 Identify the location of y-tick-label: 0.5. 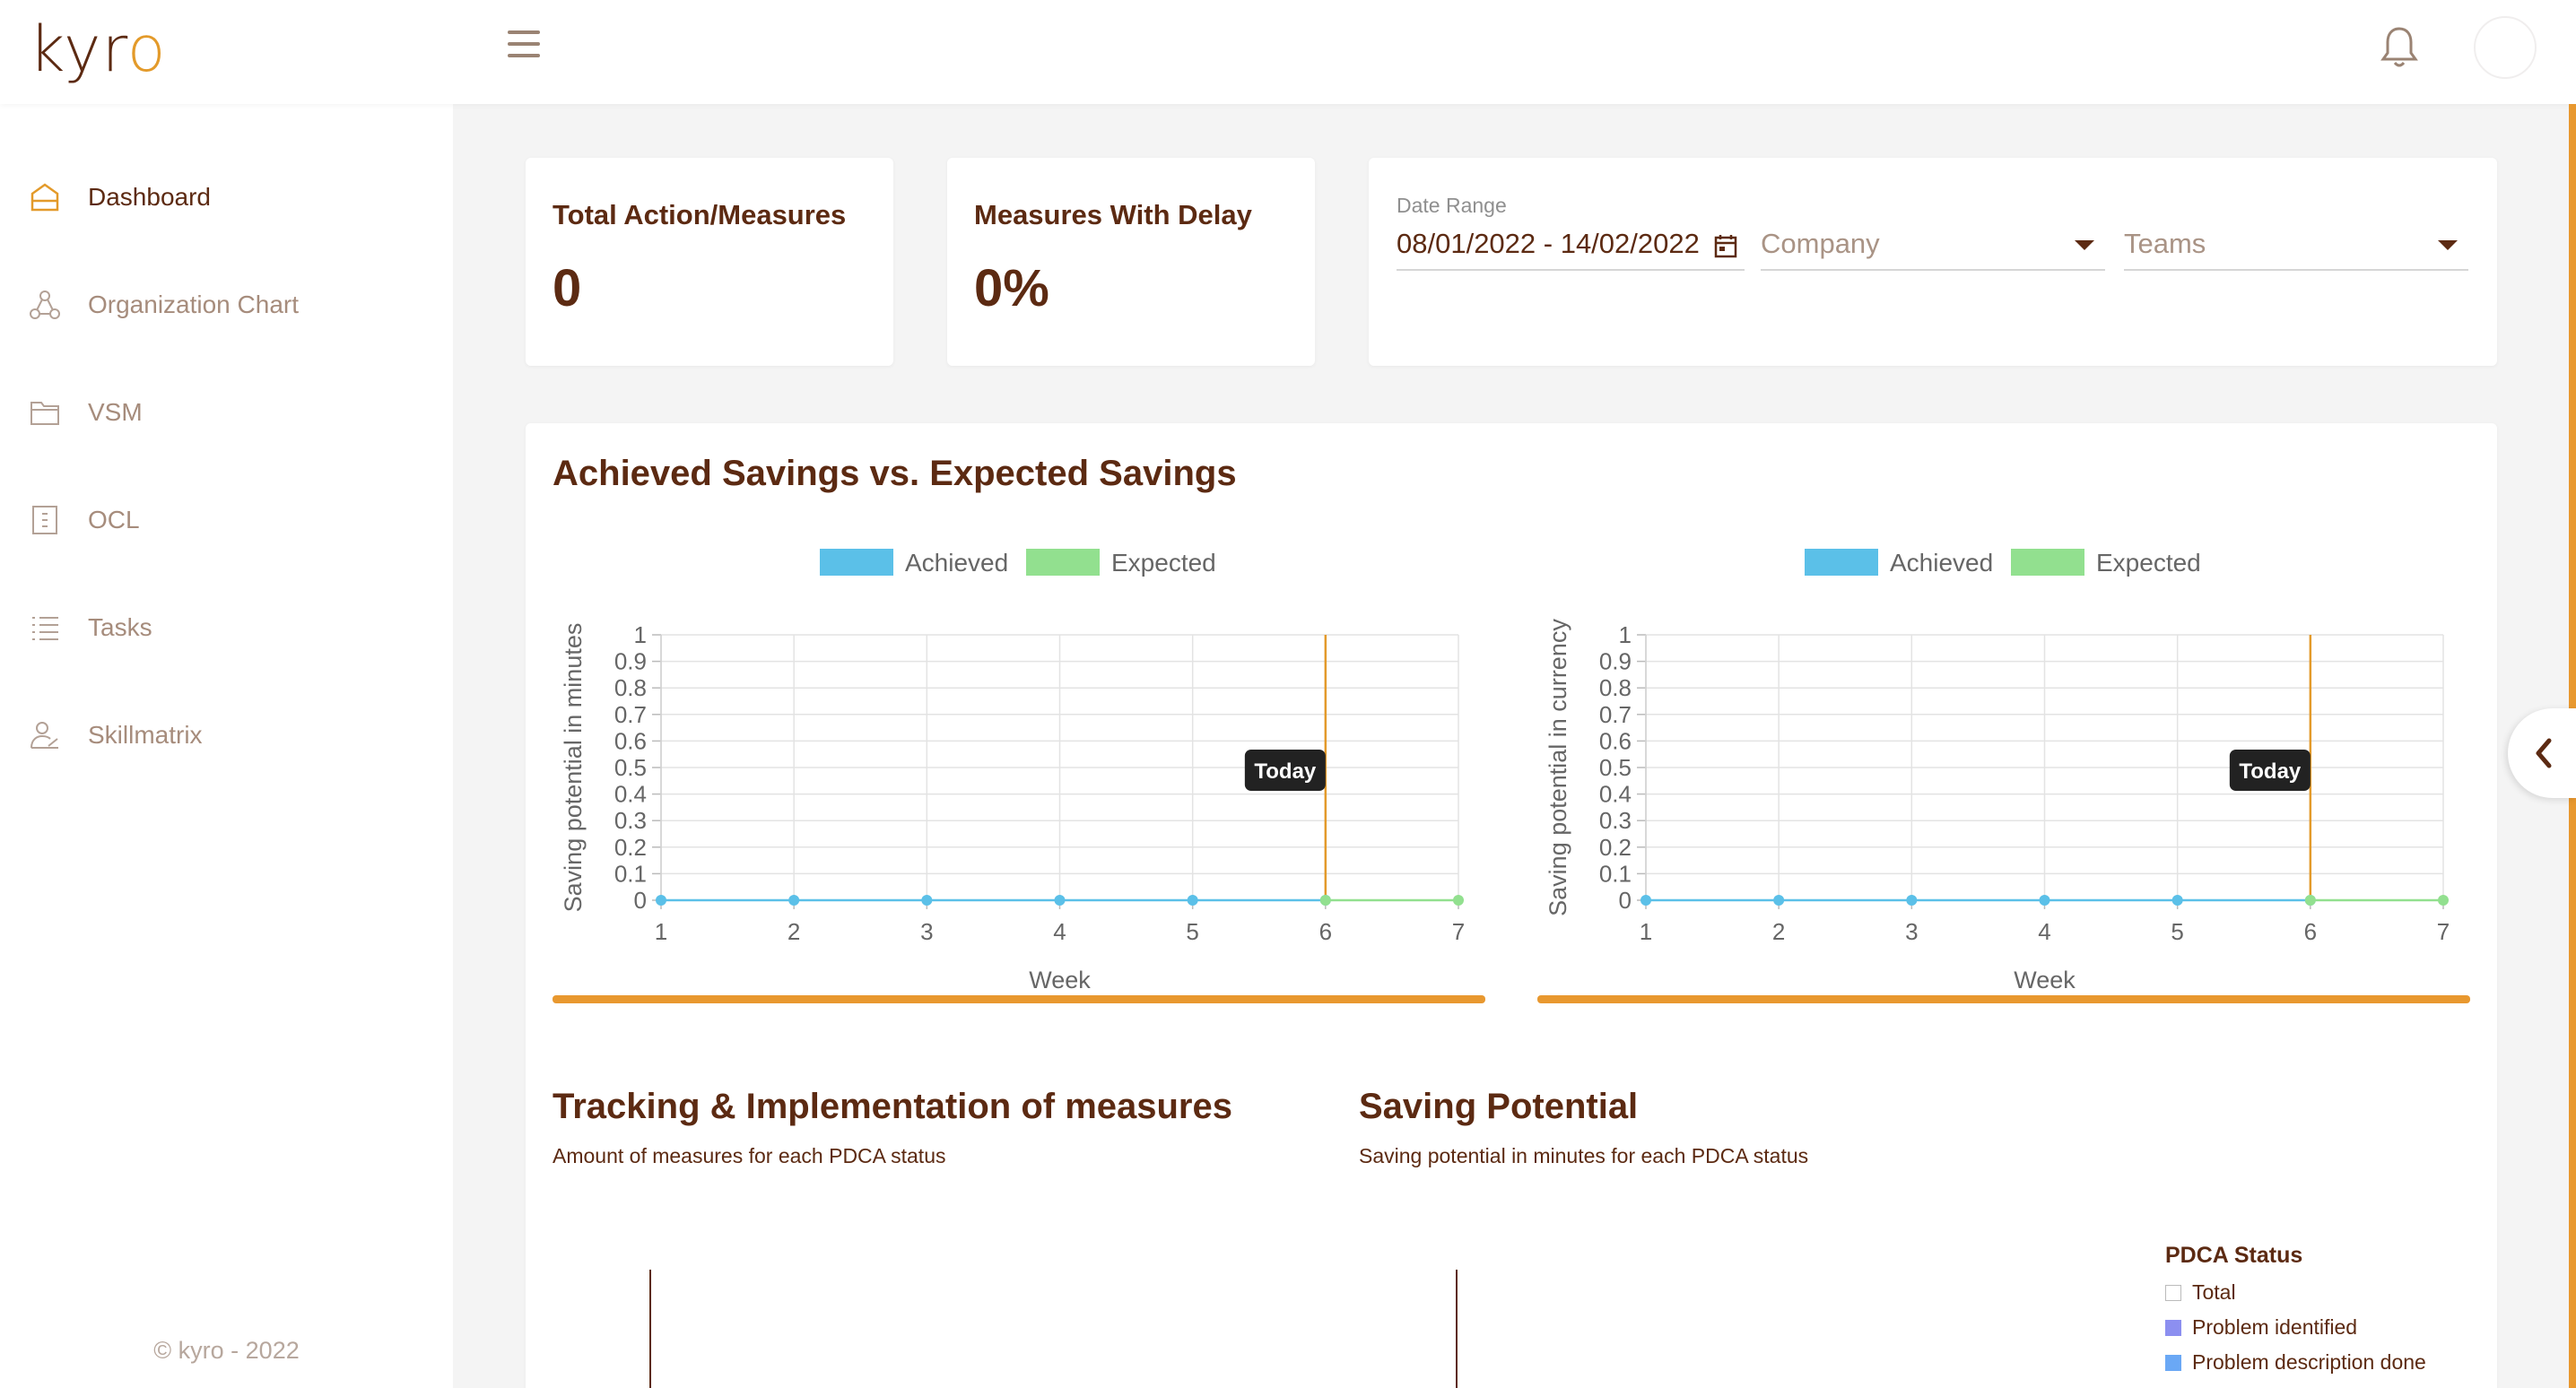
(1615, 767).